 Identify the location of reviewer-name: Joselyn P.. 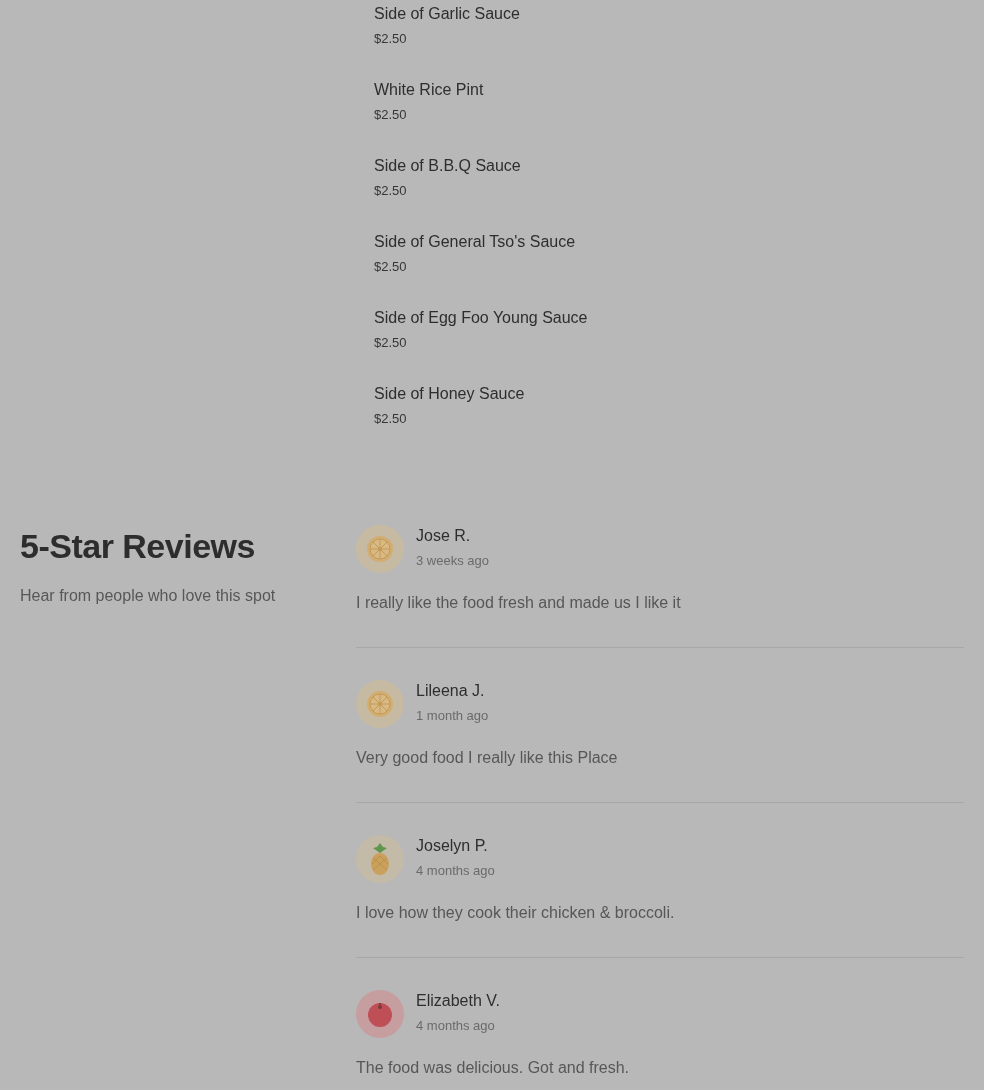
(452, 846).